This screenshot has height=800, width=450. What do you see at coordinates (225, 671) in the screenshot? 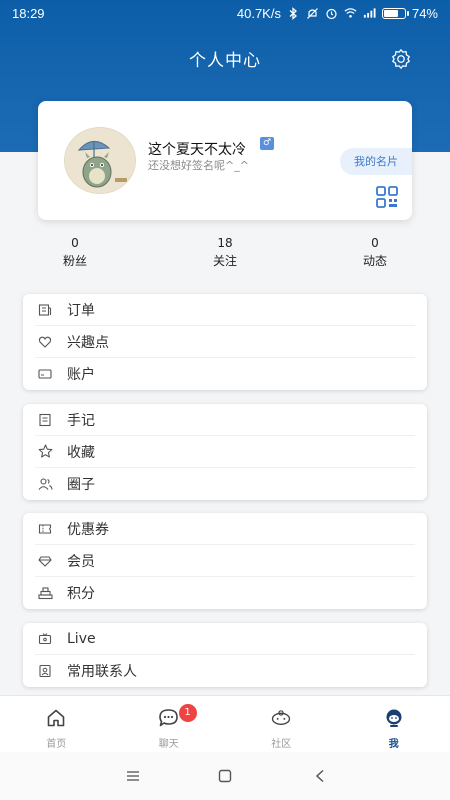
I see `menu-item-contacts: 常用联系人` at bounding box center [225, 671].